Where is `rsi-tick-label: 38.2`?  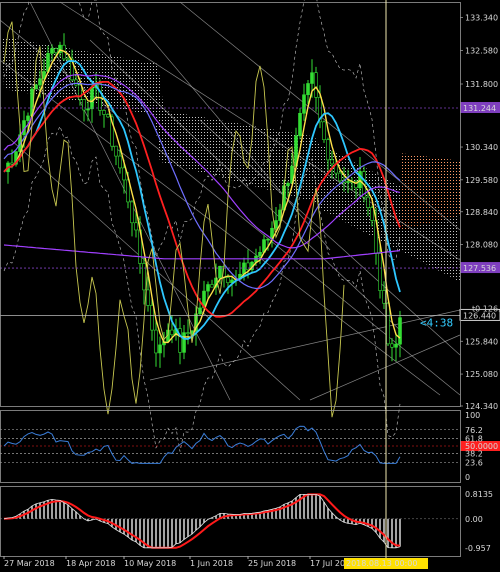 rsi-tick-label: 38.2 is located at coordinates (474, 453).